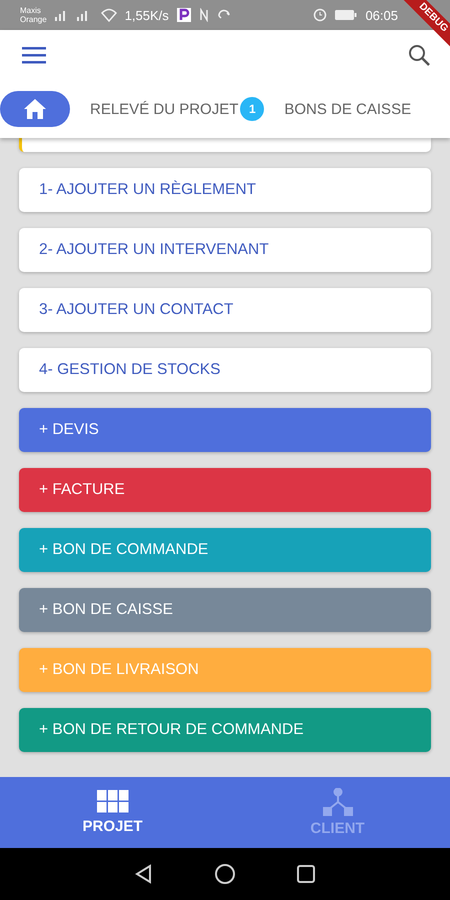 This screenshot has height=900, width=450. I want to click on carrier-name: Maxis, so click(31, 10).